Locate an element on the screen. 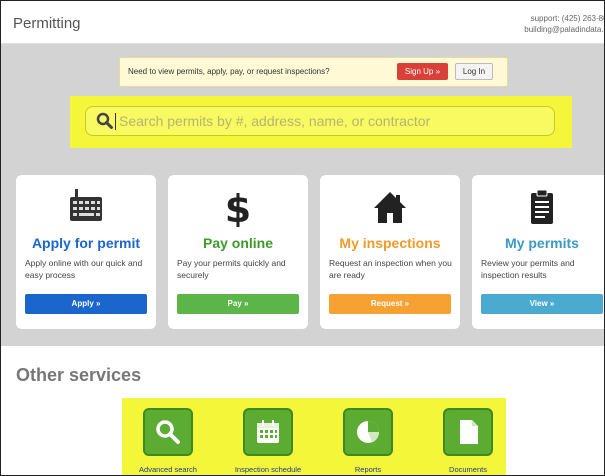  card-title: Pay online is located at coordinates (238, 243).